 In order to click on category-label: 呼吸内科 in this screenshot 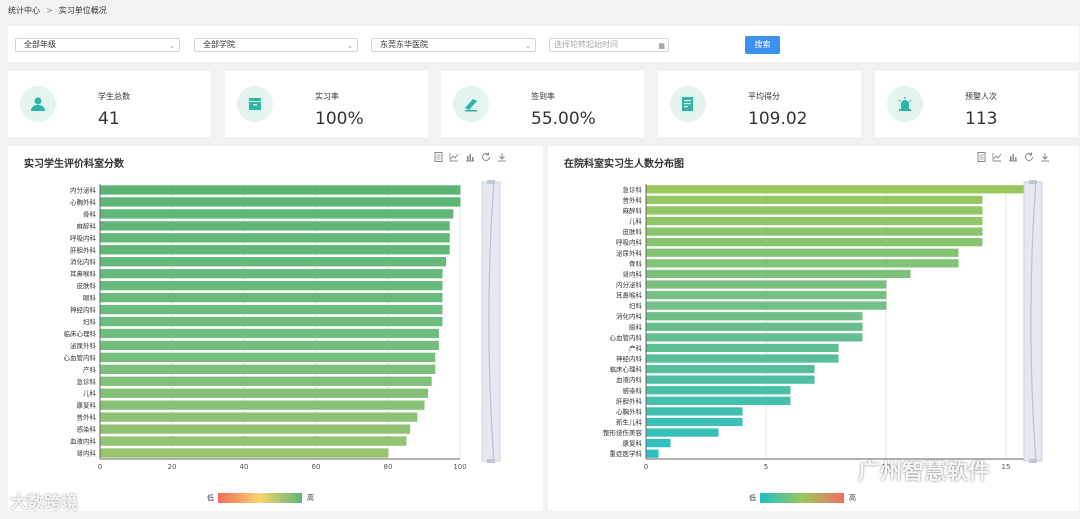, I will do `click(629, 242)`.